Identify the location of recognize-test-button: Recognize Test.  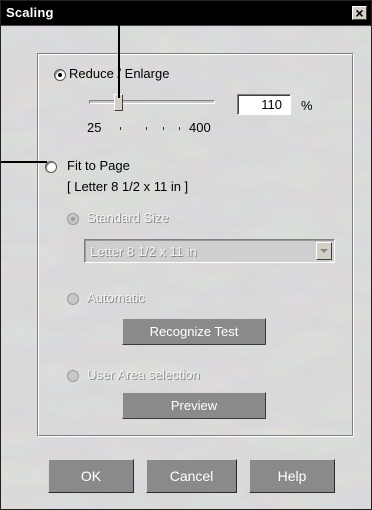
(194, 331).